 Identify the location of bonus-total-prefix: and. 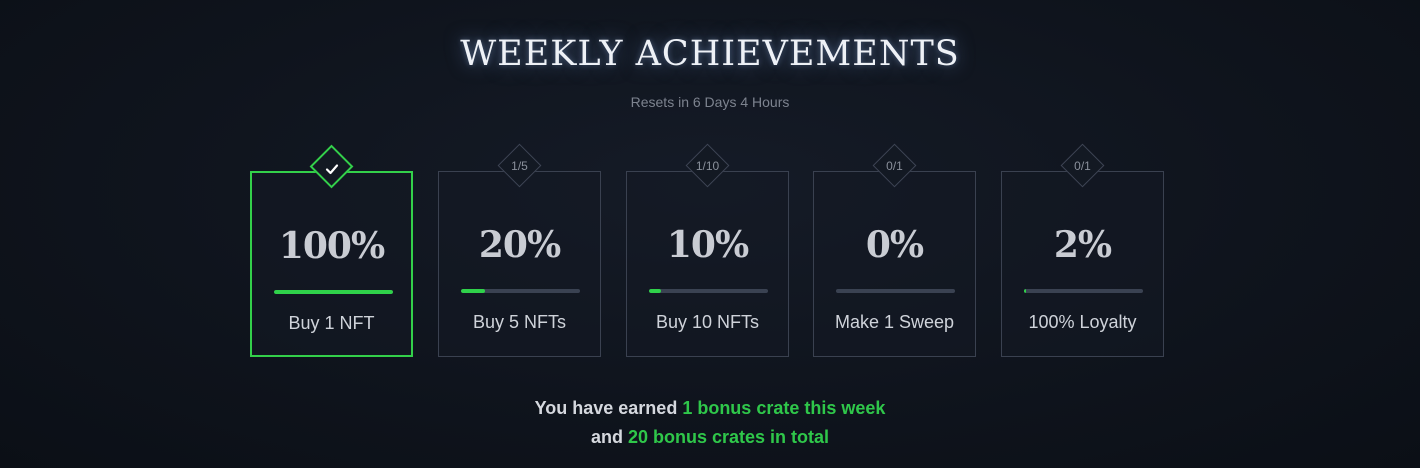
(609, 437).